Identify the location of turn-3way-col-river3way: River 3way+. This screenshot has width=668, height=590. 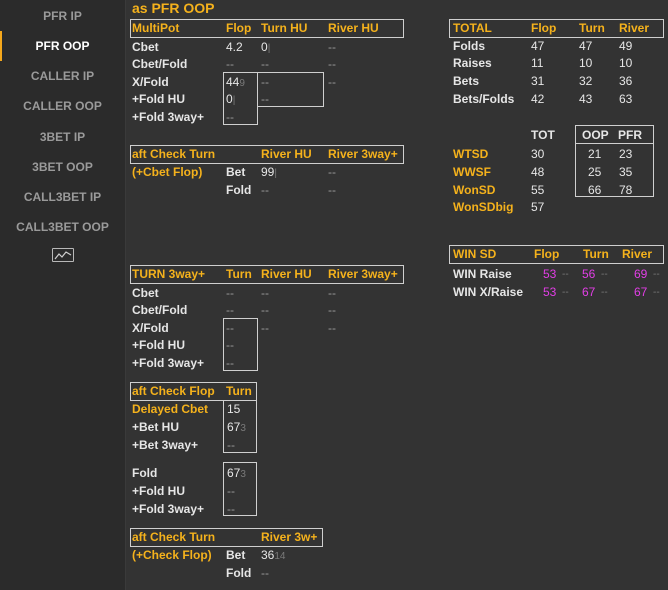
(363, 274).